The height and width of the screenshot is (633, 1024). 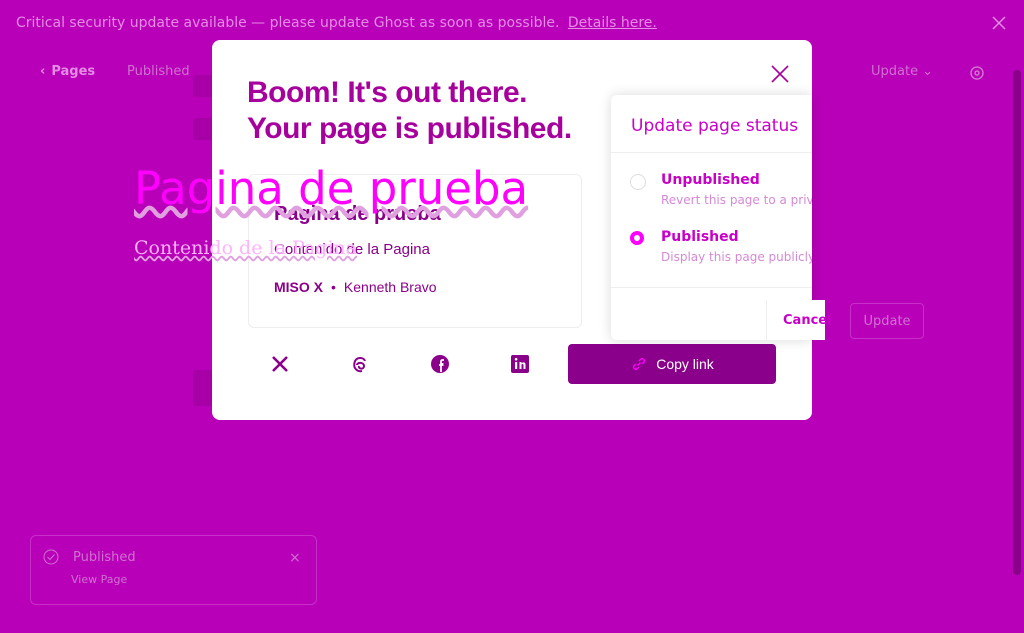 What do you see at coordinates (895, 71) in the screenshot?
I see `update-label: Update` at bounding box center [895, 71].